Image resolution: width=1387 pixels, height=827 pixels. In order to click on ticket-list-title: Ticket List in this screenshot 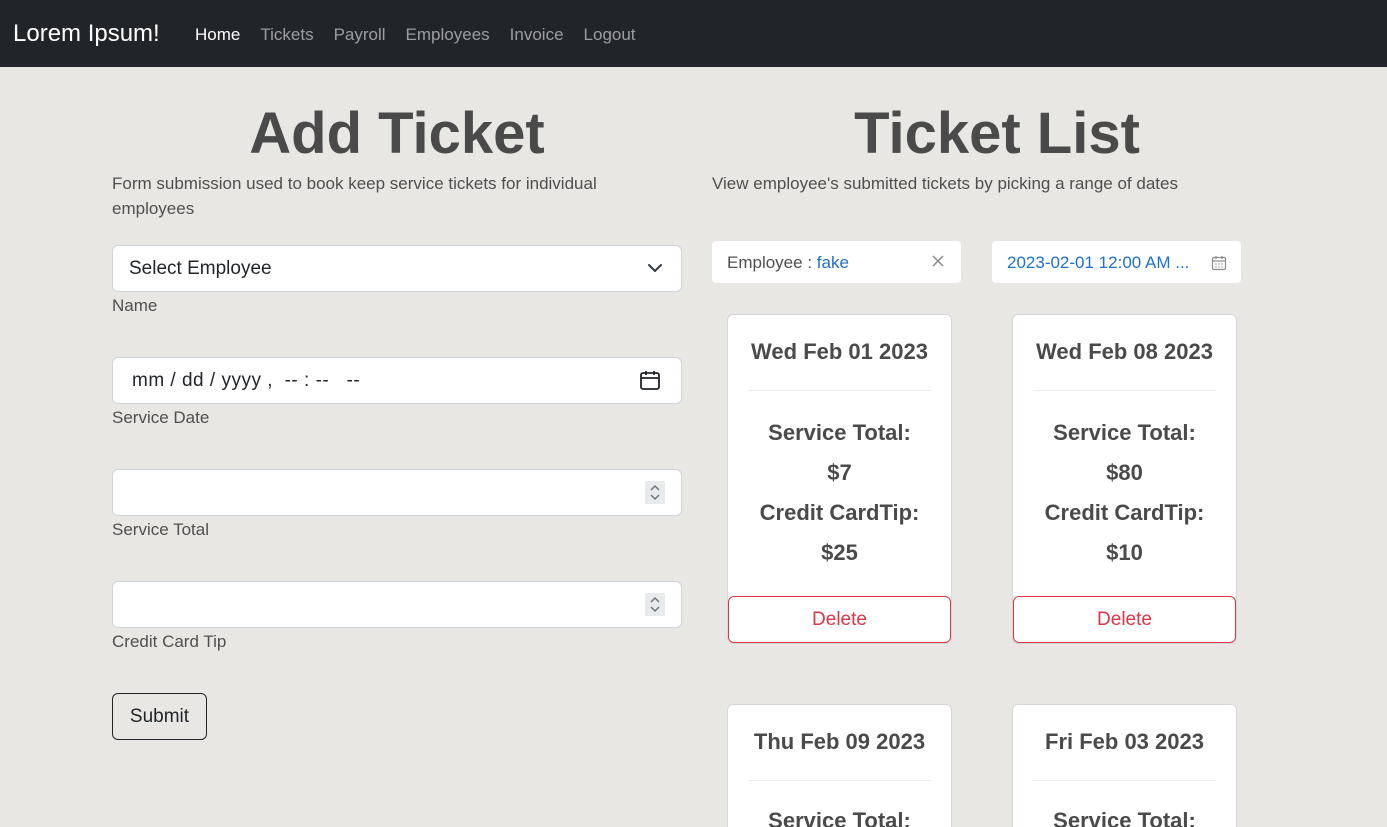, I will do `click(997, 133)`.